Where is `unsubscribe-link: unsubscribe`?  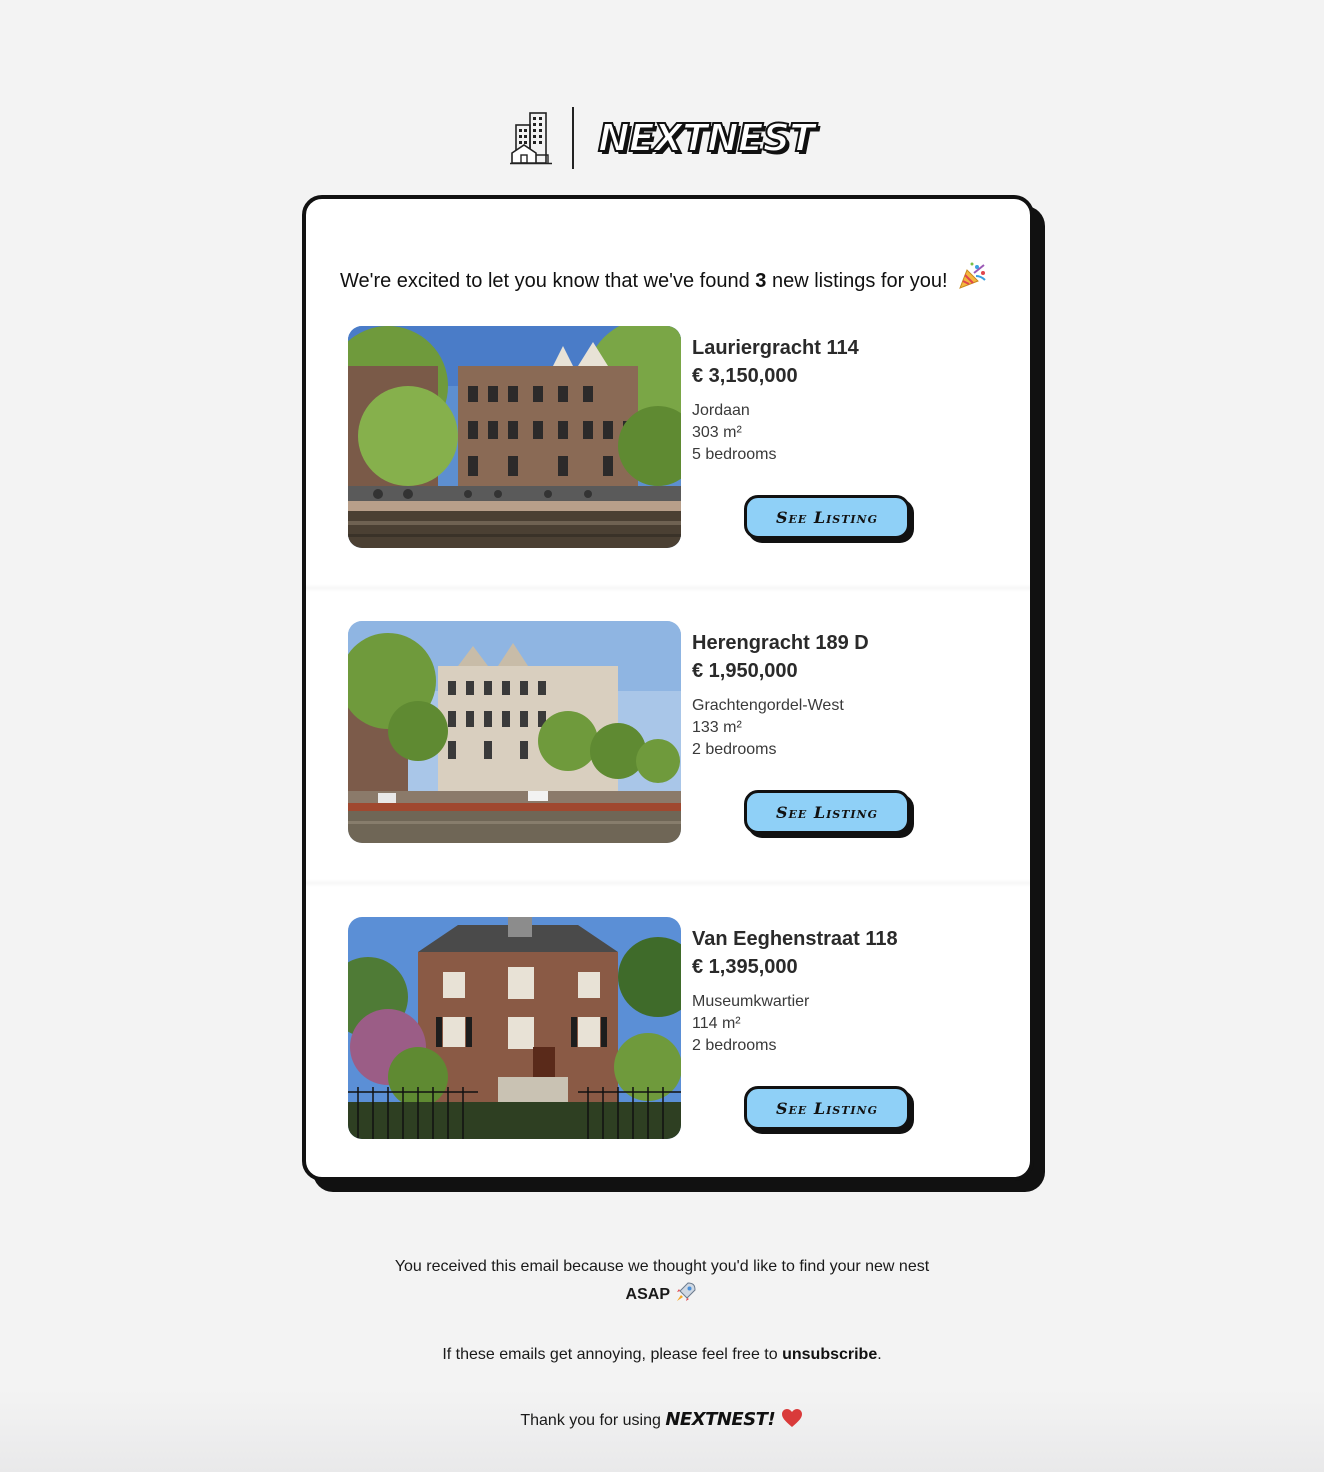 unsubscribe-link: unsubscribe is located at coordinates (829, 1354).